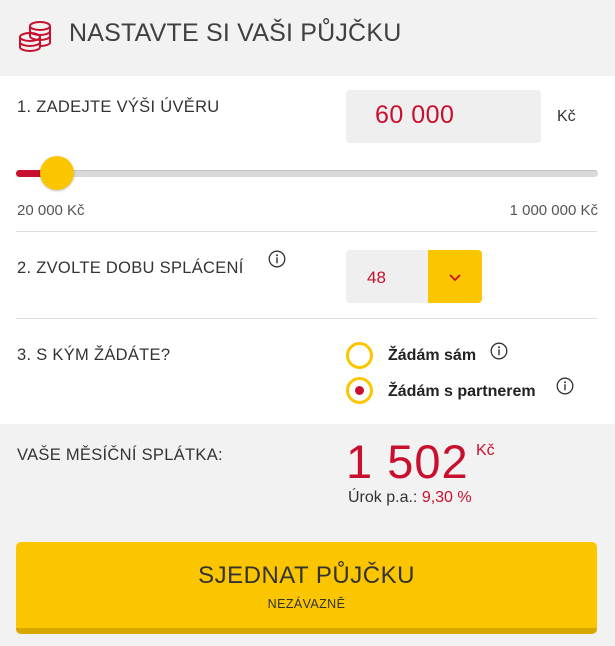 The image size is (615, 646). Describe the element at coordinates (553, 210) in the screenshot. I see `slider-max-label: 1 000 000 Kč` at that location.